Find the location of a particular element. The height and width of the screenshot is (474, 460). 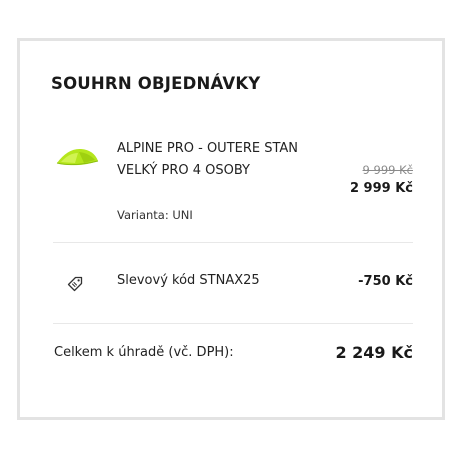

total-label: Celkem k úhradě (vč. DPH): is located at coordinates (144, 352).